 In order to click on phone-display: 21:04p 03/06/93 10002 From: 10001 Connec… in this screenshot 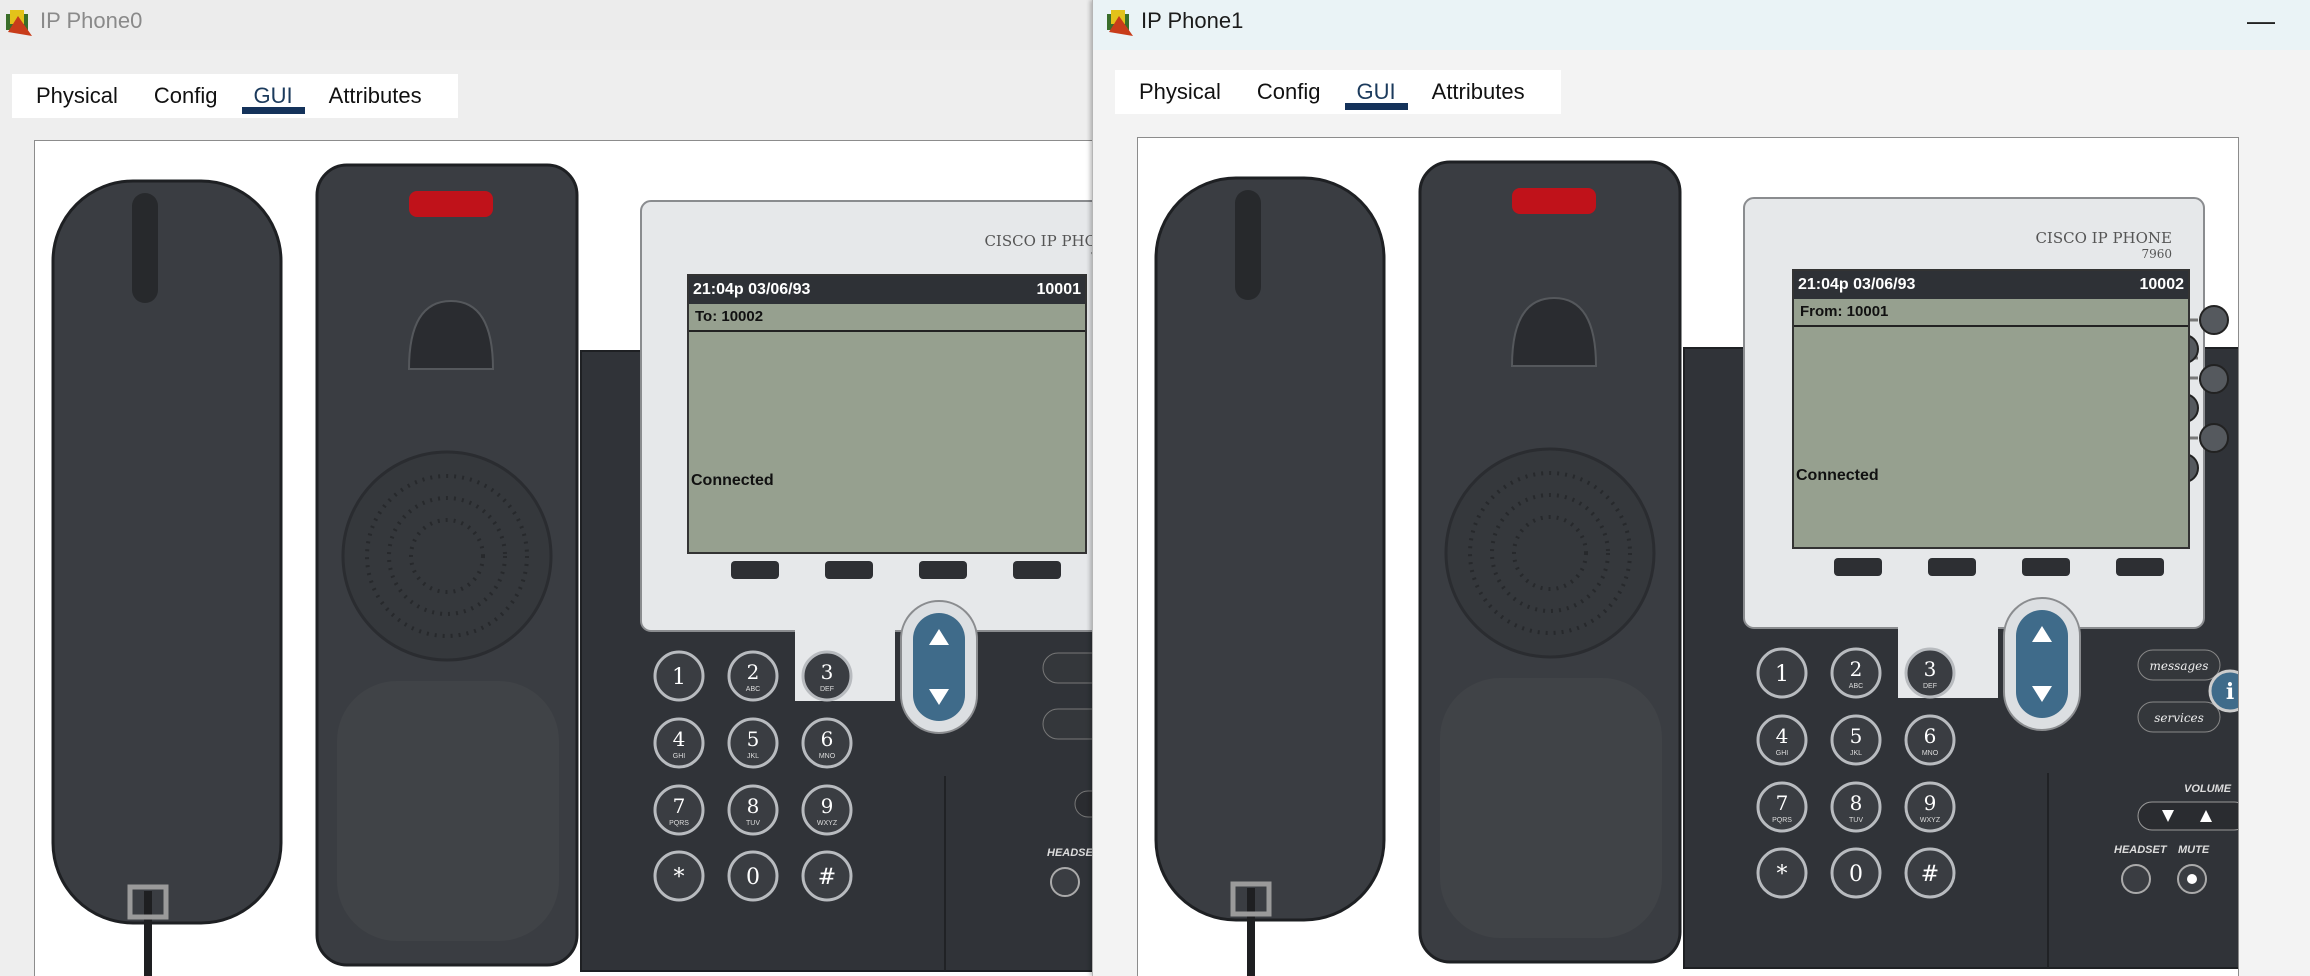, I will do `click(1991, 409)`.